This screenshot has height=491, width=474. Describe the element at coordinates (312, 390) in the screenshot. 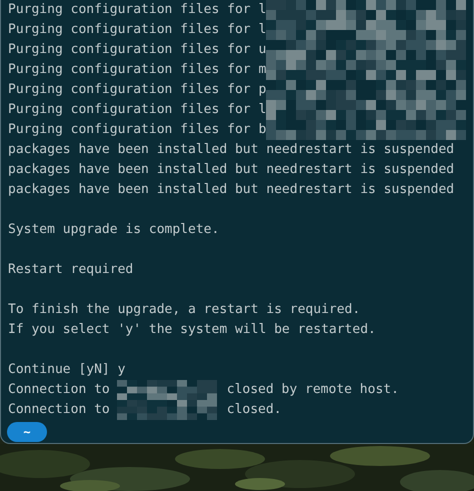

I see `terminal-line: closed by remote host.` at that location.